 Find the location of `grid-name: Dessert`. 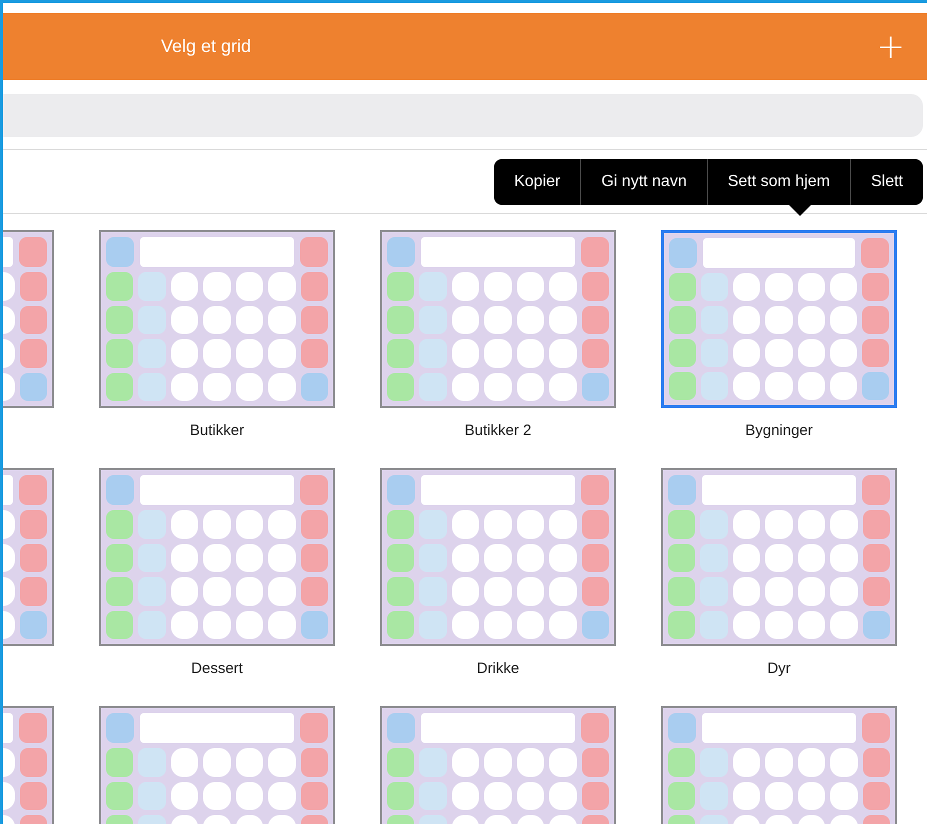

grid-name: Dessert is located at coordinates (217, 669).